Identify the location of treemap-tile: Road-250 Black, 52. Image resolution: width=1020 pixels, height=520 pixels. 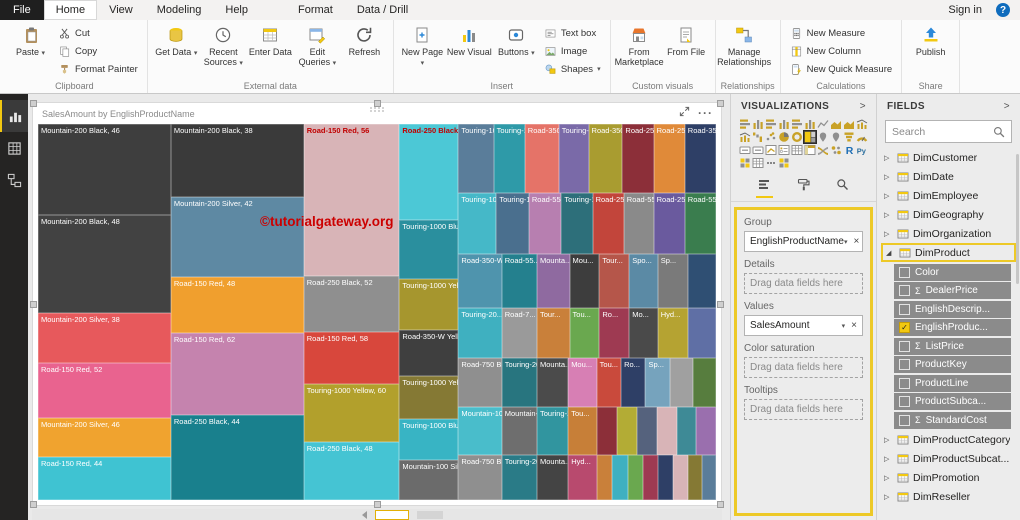
(351, 304).